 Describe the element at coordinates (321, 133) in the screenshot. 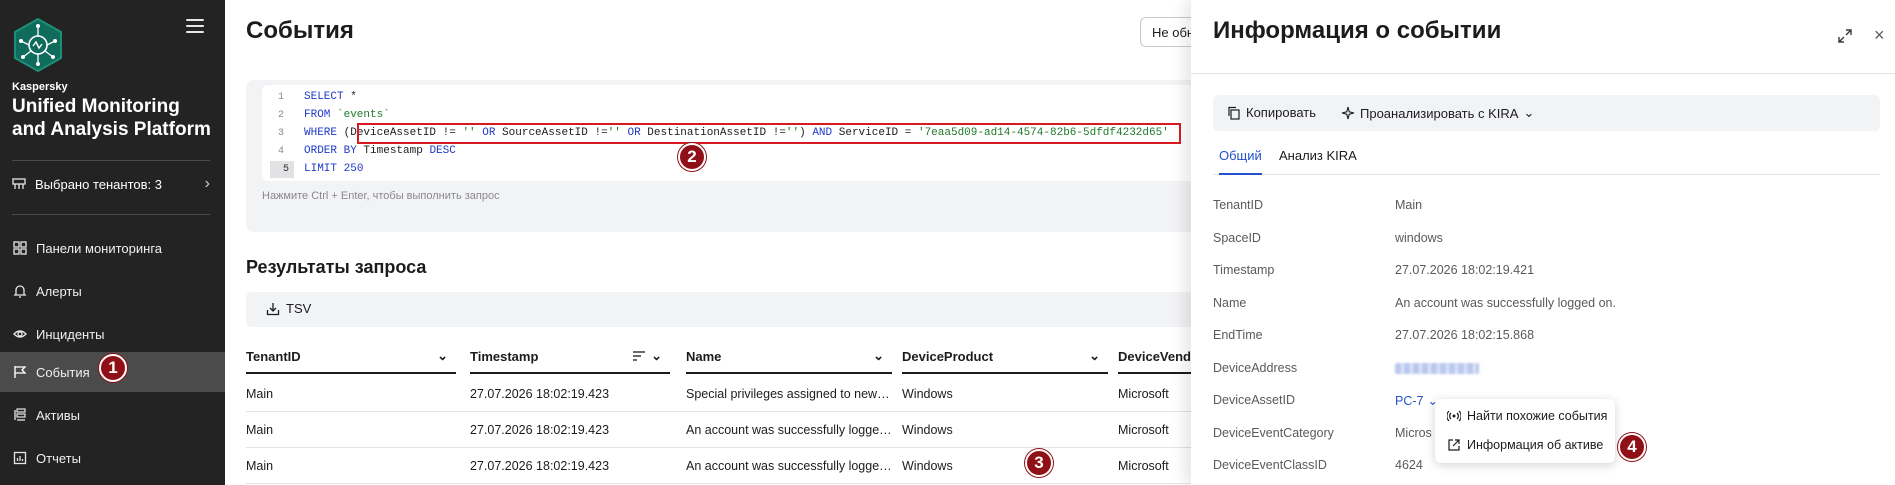

I see `sql-keyword: WHERE` at that location.